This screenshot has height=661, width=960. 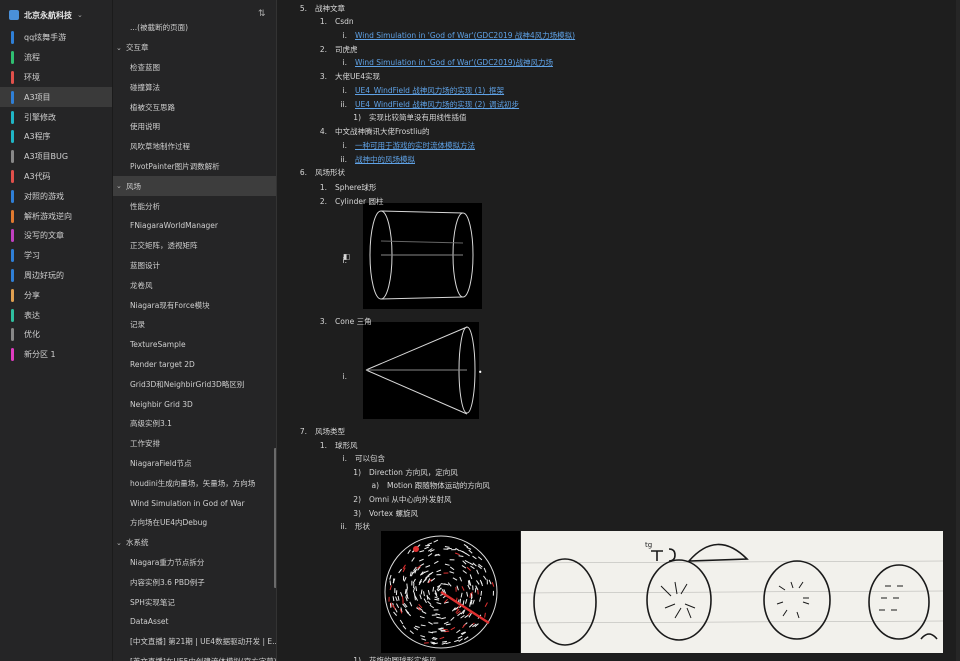 What do you see at coordinates (56, 137) in the screenshot?
I see `section-item: A3程序` at bounding box center [56, 137].